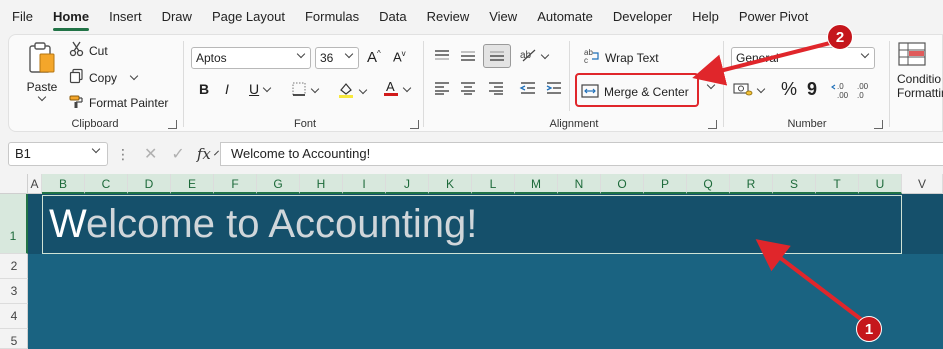 This screenshot has height=349, width=943. Describe the element at coordinates (751, 184) in the screenshot. I see `column-header-r: R` at that location.